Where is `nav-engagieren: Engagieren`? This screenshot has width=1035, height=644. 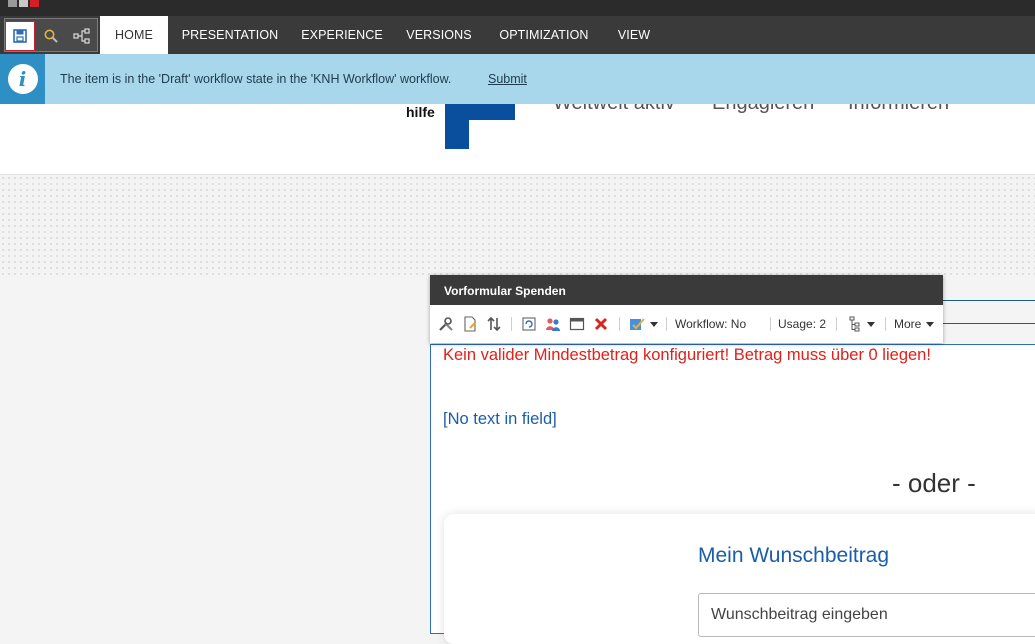 nav-engagieren: Engagieren is located at coordinates (763, 109).